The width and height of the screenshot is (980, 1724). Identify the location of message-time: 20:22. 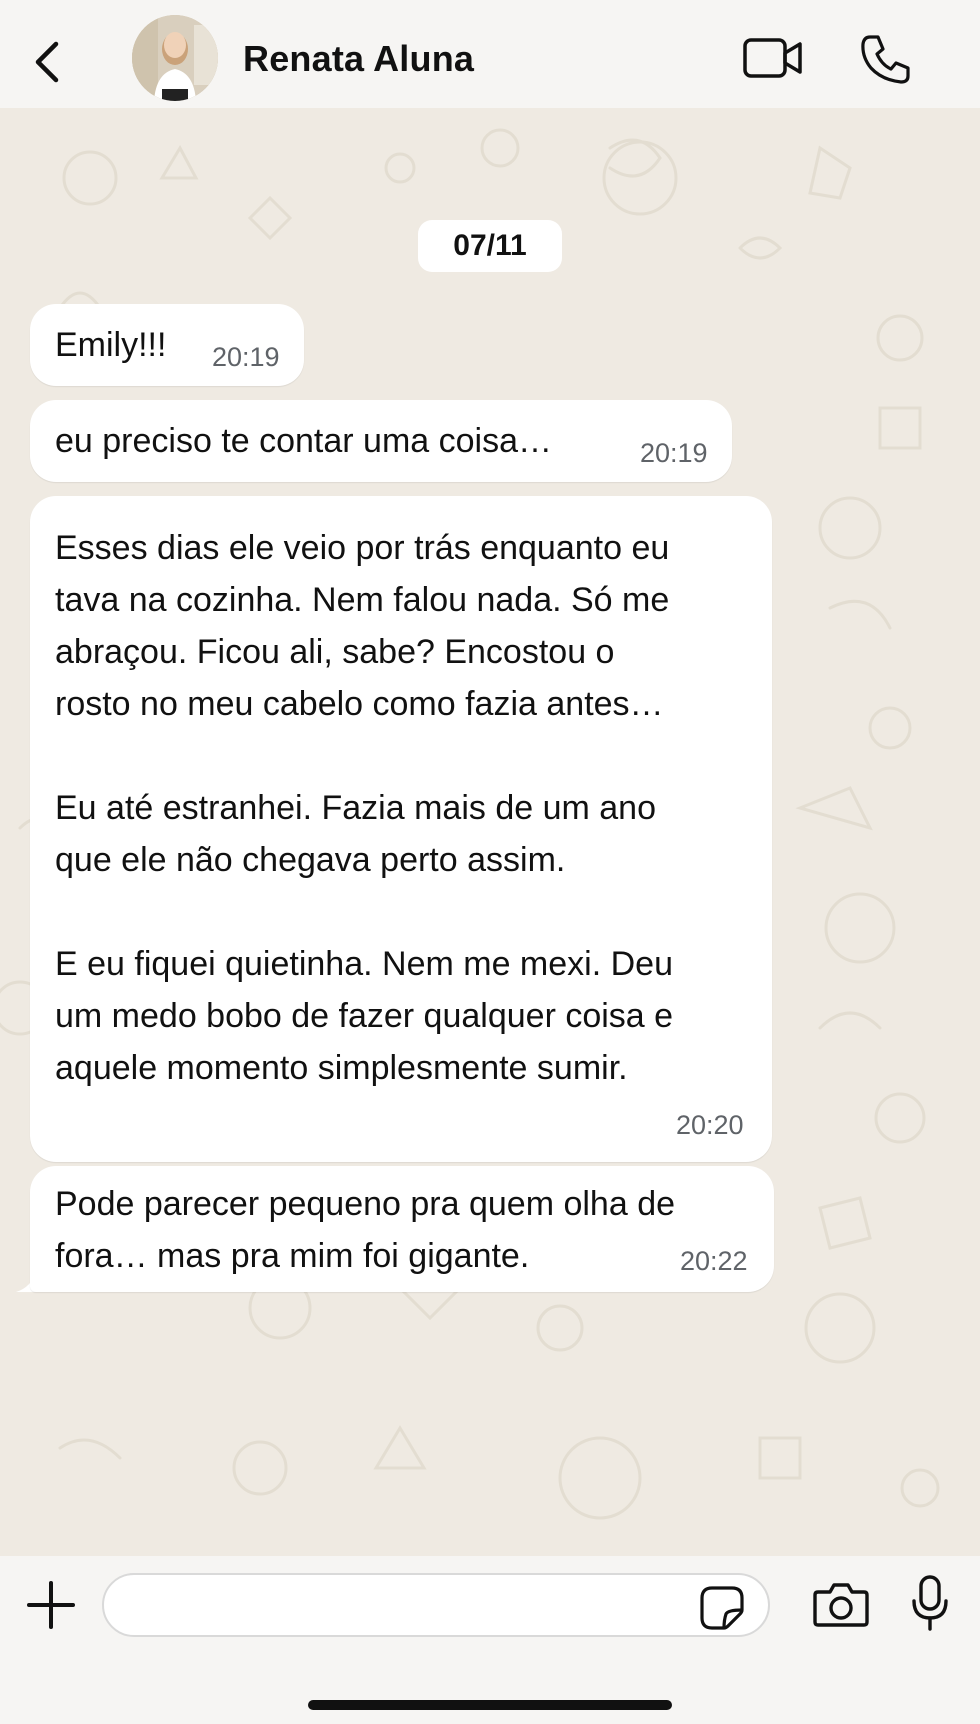
(714, 1261).